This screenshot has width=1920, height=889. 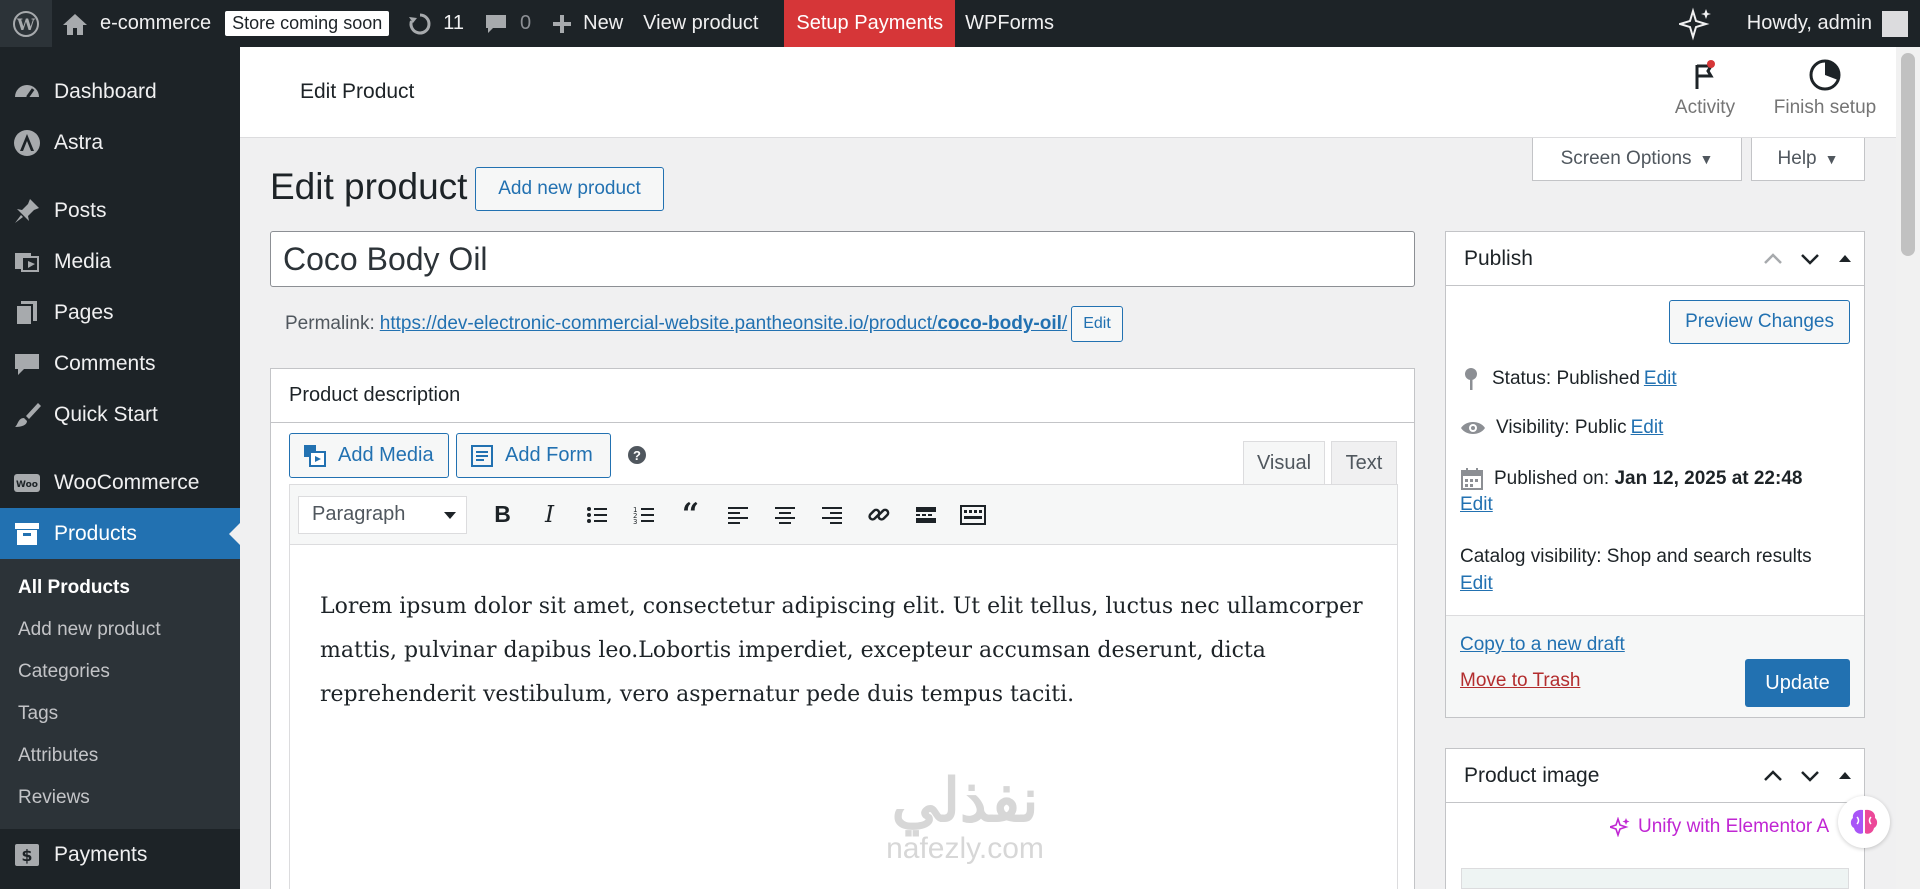 What do you see at coordinates (1759, 322) in the screenshot?
I see `preview-changes-button: Preview Changes` at bounding box center [1759, 322].